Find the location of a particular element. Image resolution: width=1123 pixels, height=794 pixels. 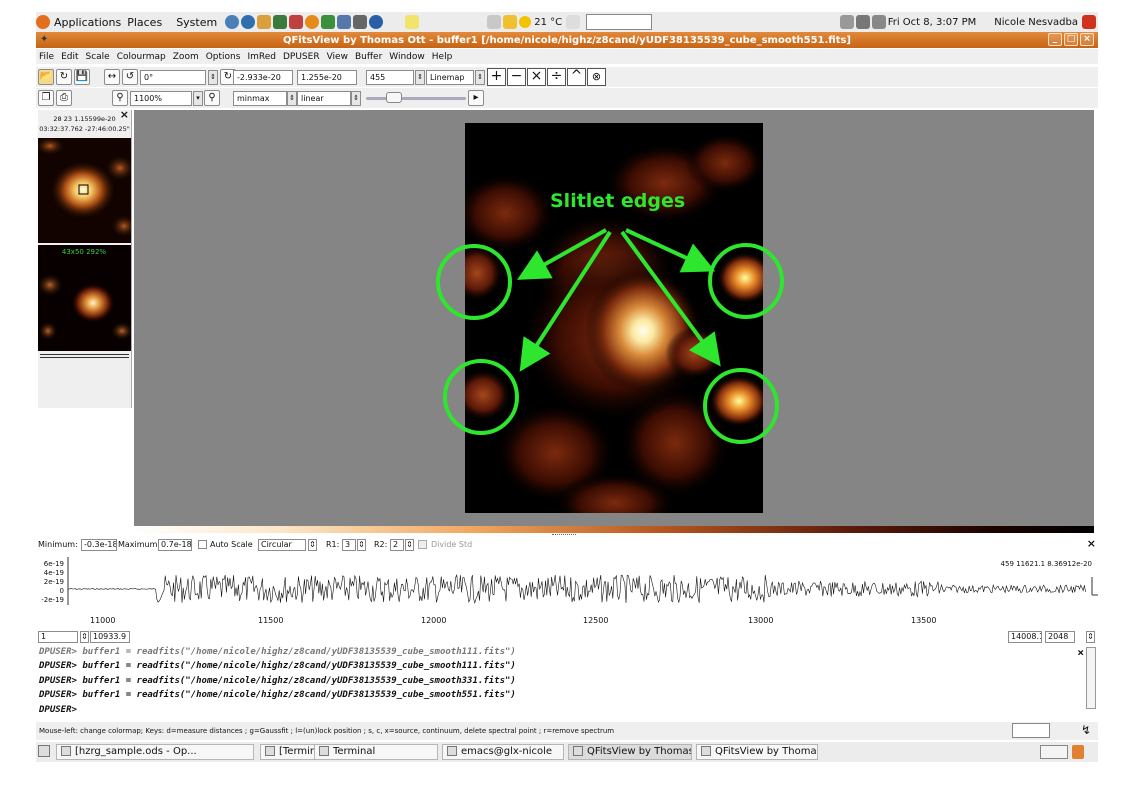

presentation-launcher-icon is located at coordinates (344, 22).